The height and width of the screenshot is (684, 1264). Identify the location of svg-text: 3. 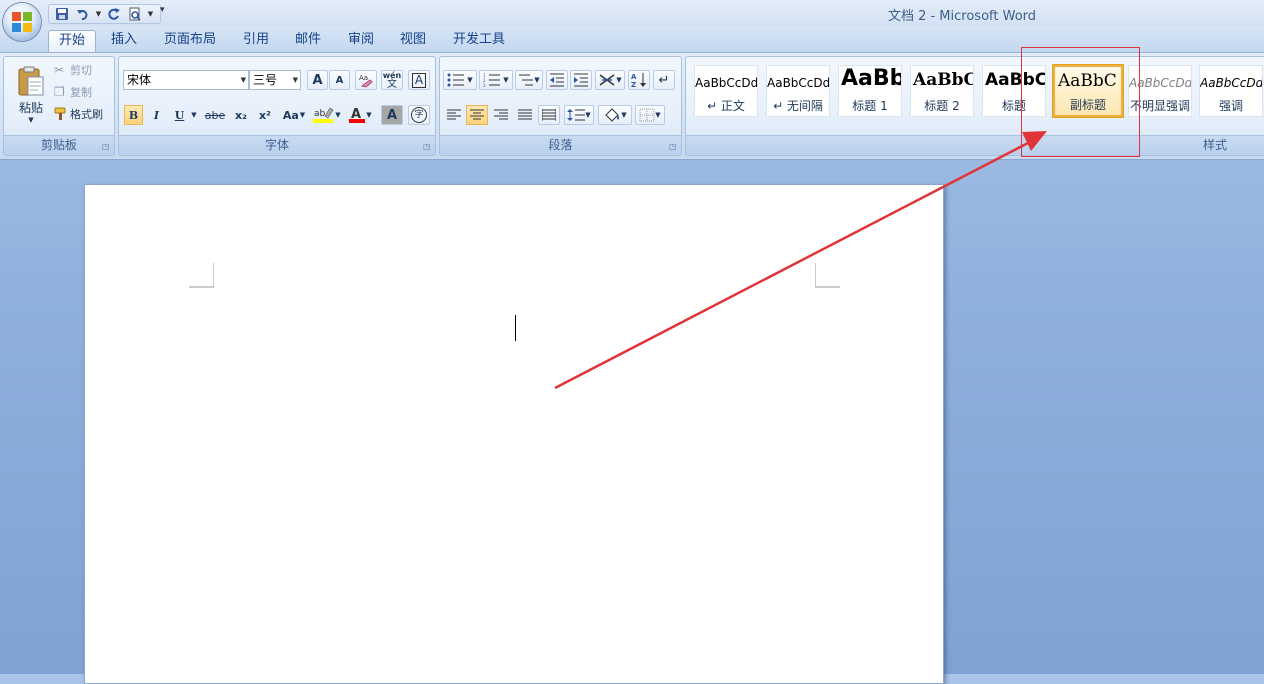
(484, 85).